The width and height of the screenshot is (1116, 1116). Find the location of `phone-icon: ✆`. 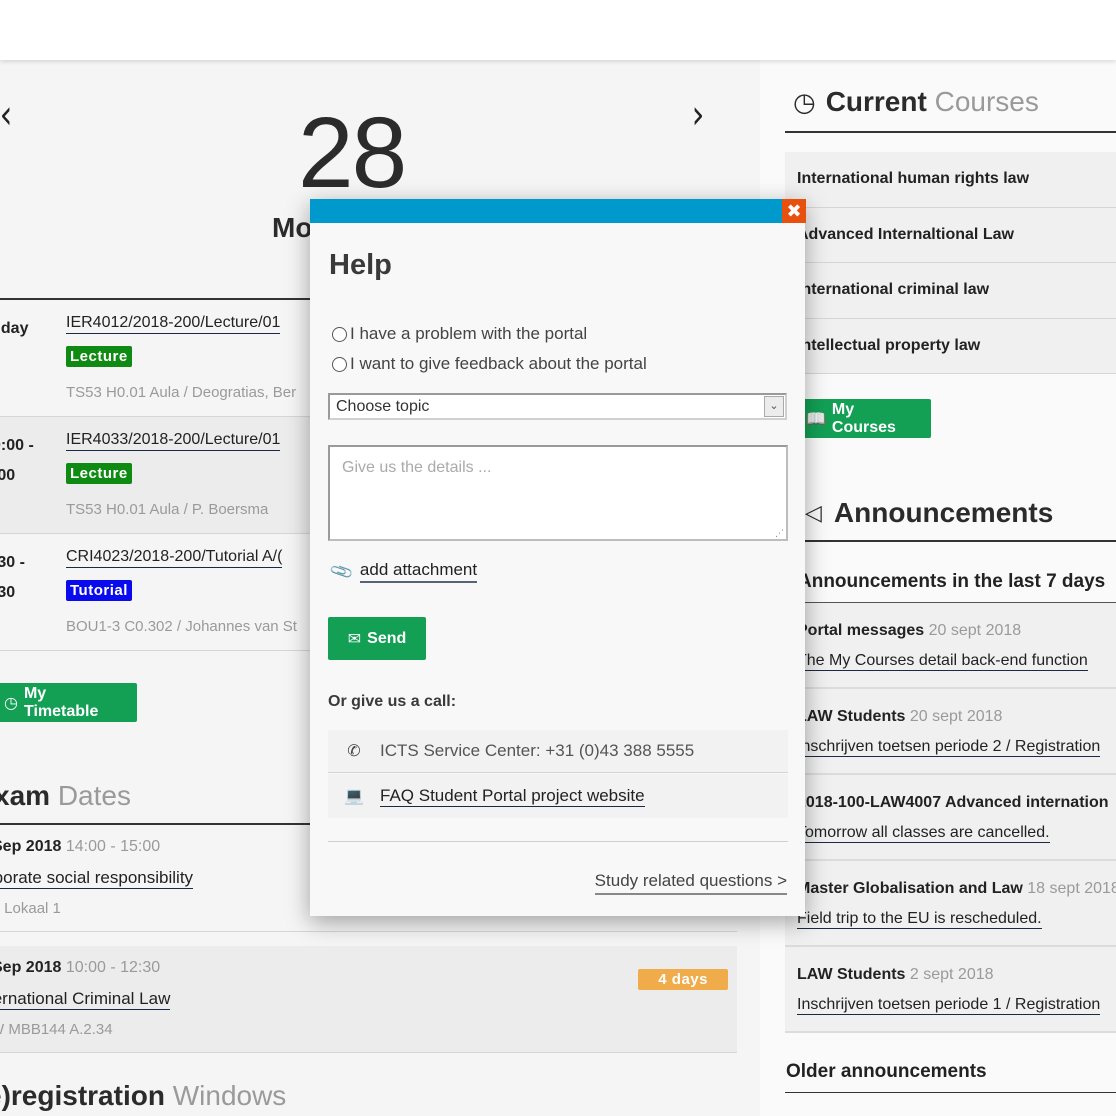

phone-icon: ✆ is located at coordinates (354, 751).